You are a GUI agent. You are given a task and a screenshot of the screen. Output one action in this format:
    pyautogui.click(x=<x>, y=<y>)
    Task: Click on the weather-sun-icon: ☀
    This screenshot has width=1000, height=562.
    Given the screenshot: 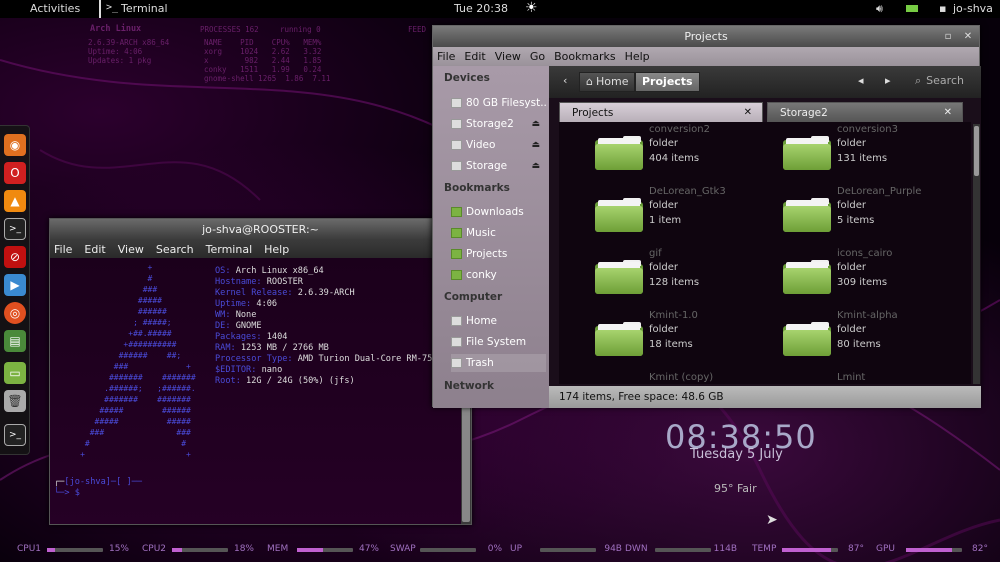 What is the action you would take?
    pyautogui.click(x=531, y=8)
    